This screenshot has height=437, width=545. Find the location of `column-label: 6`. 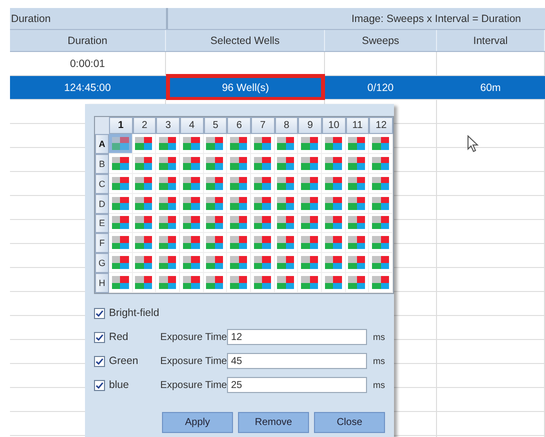

column-label: 6 is located at coordinates (239, 125).